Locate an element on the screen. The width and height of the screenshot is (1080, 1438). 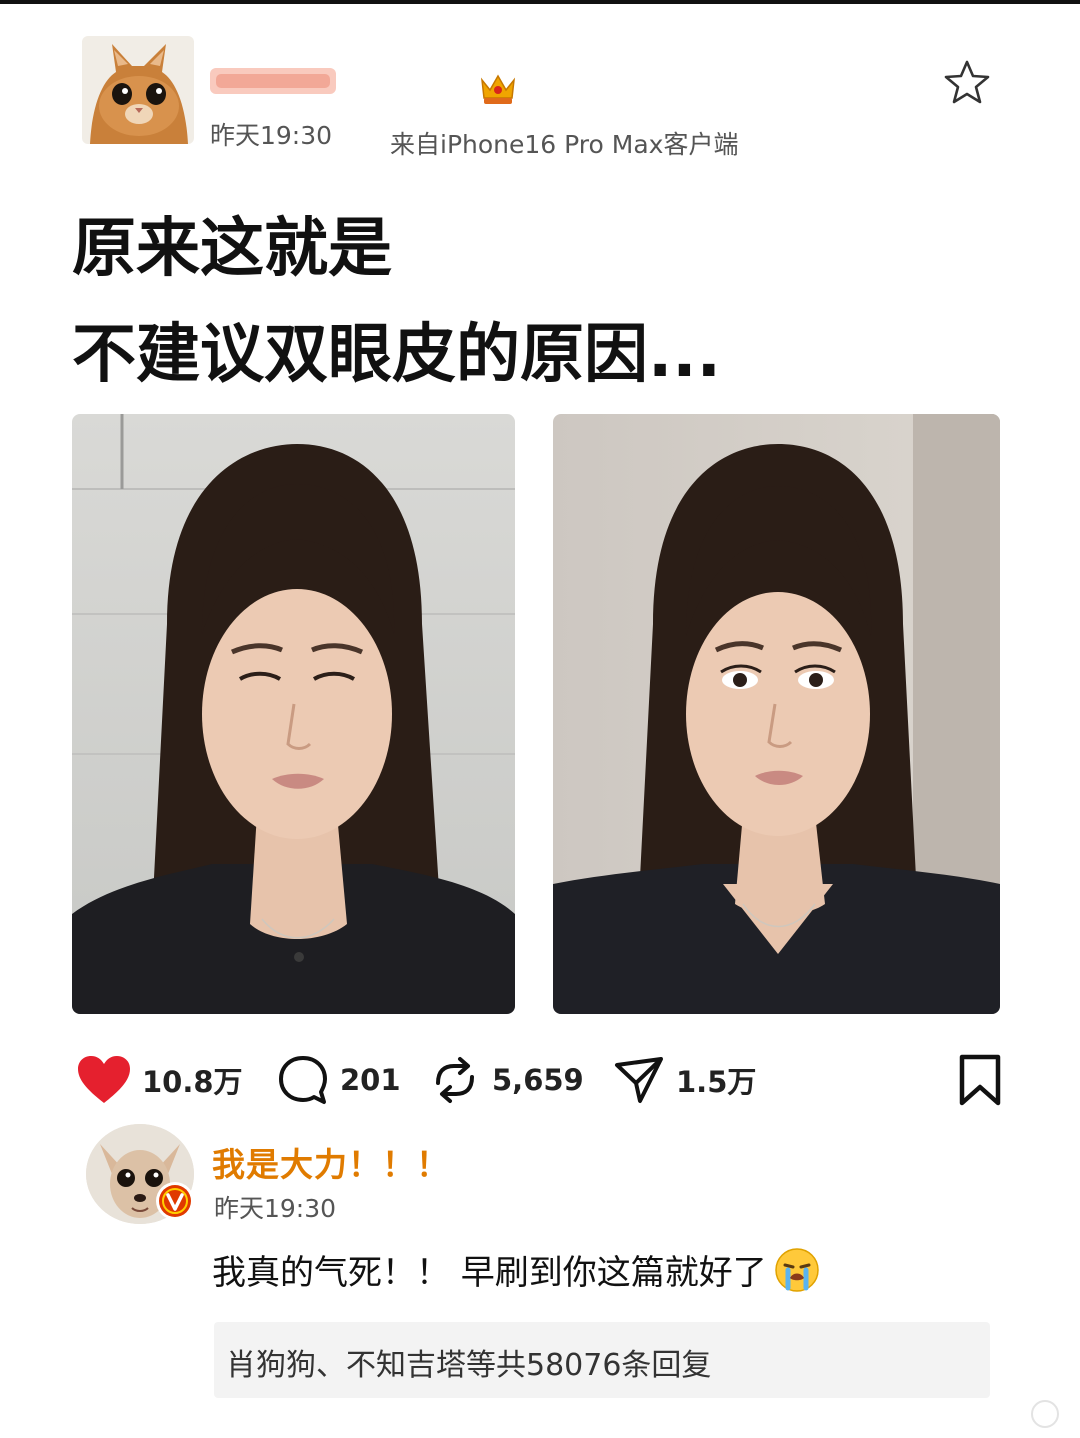
share-button: 1.5万 is located at coordinates (684, 1080).